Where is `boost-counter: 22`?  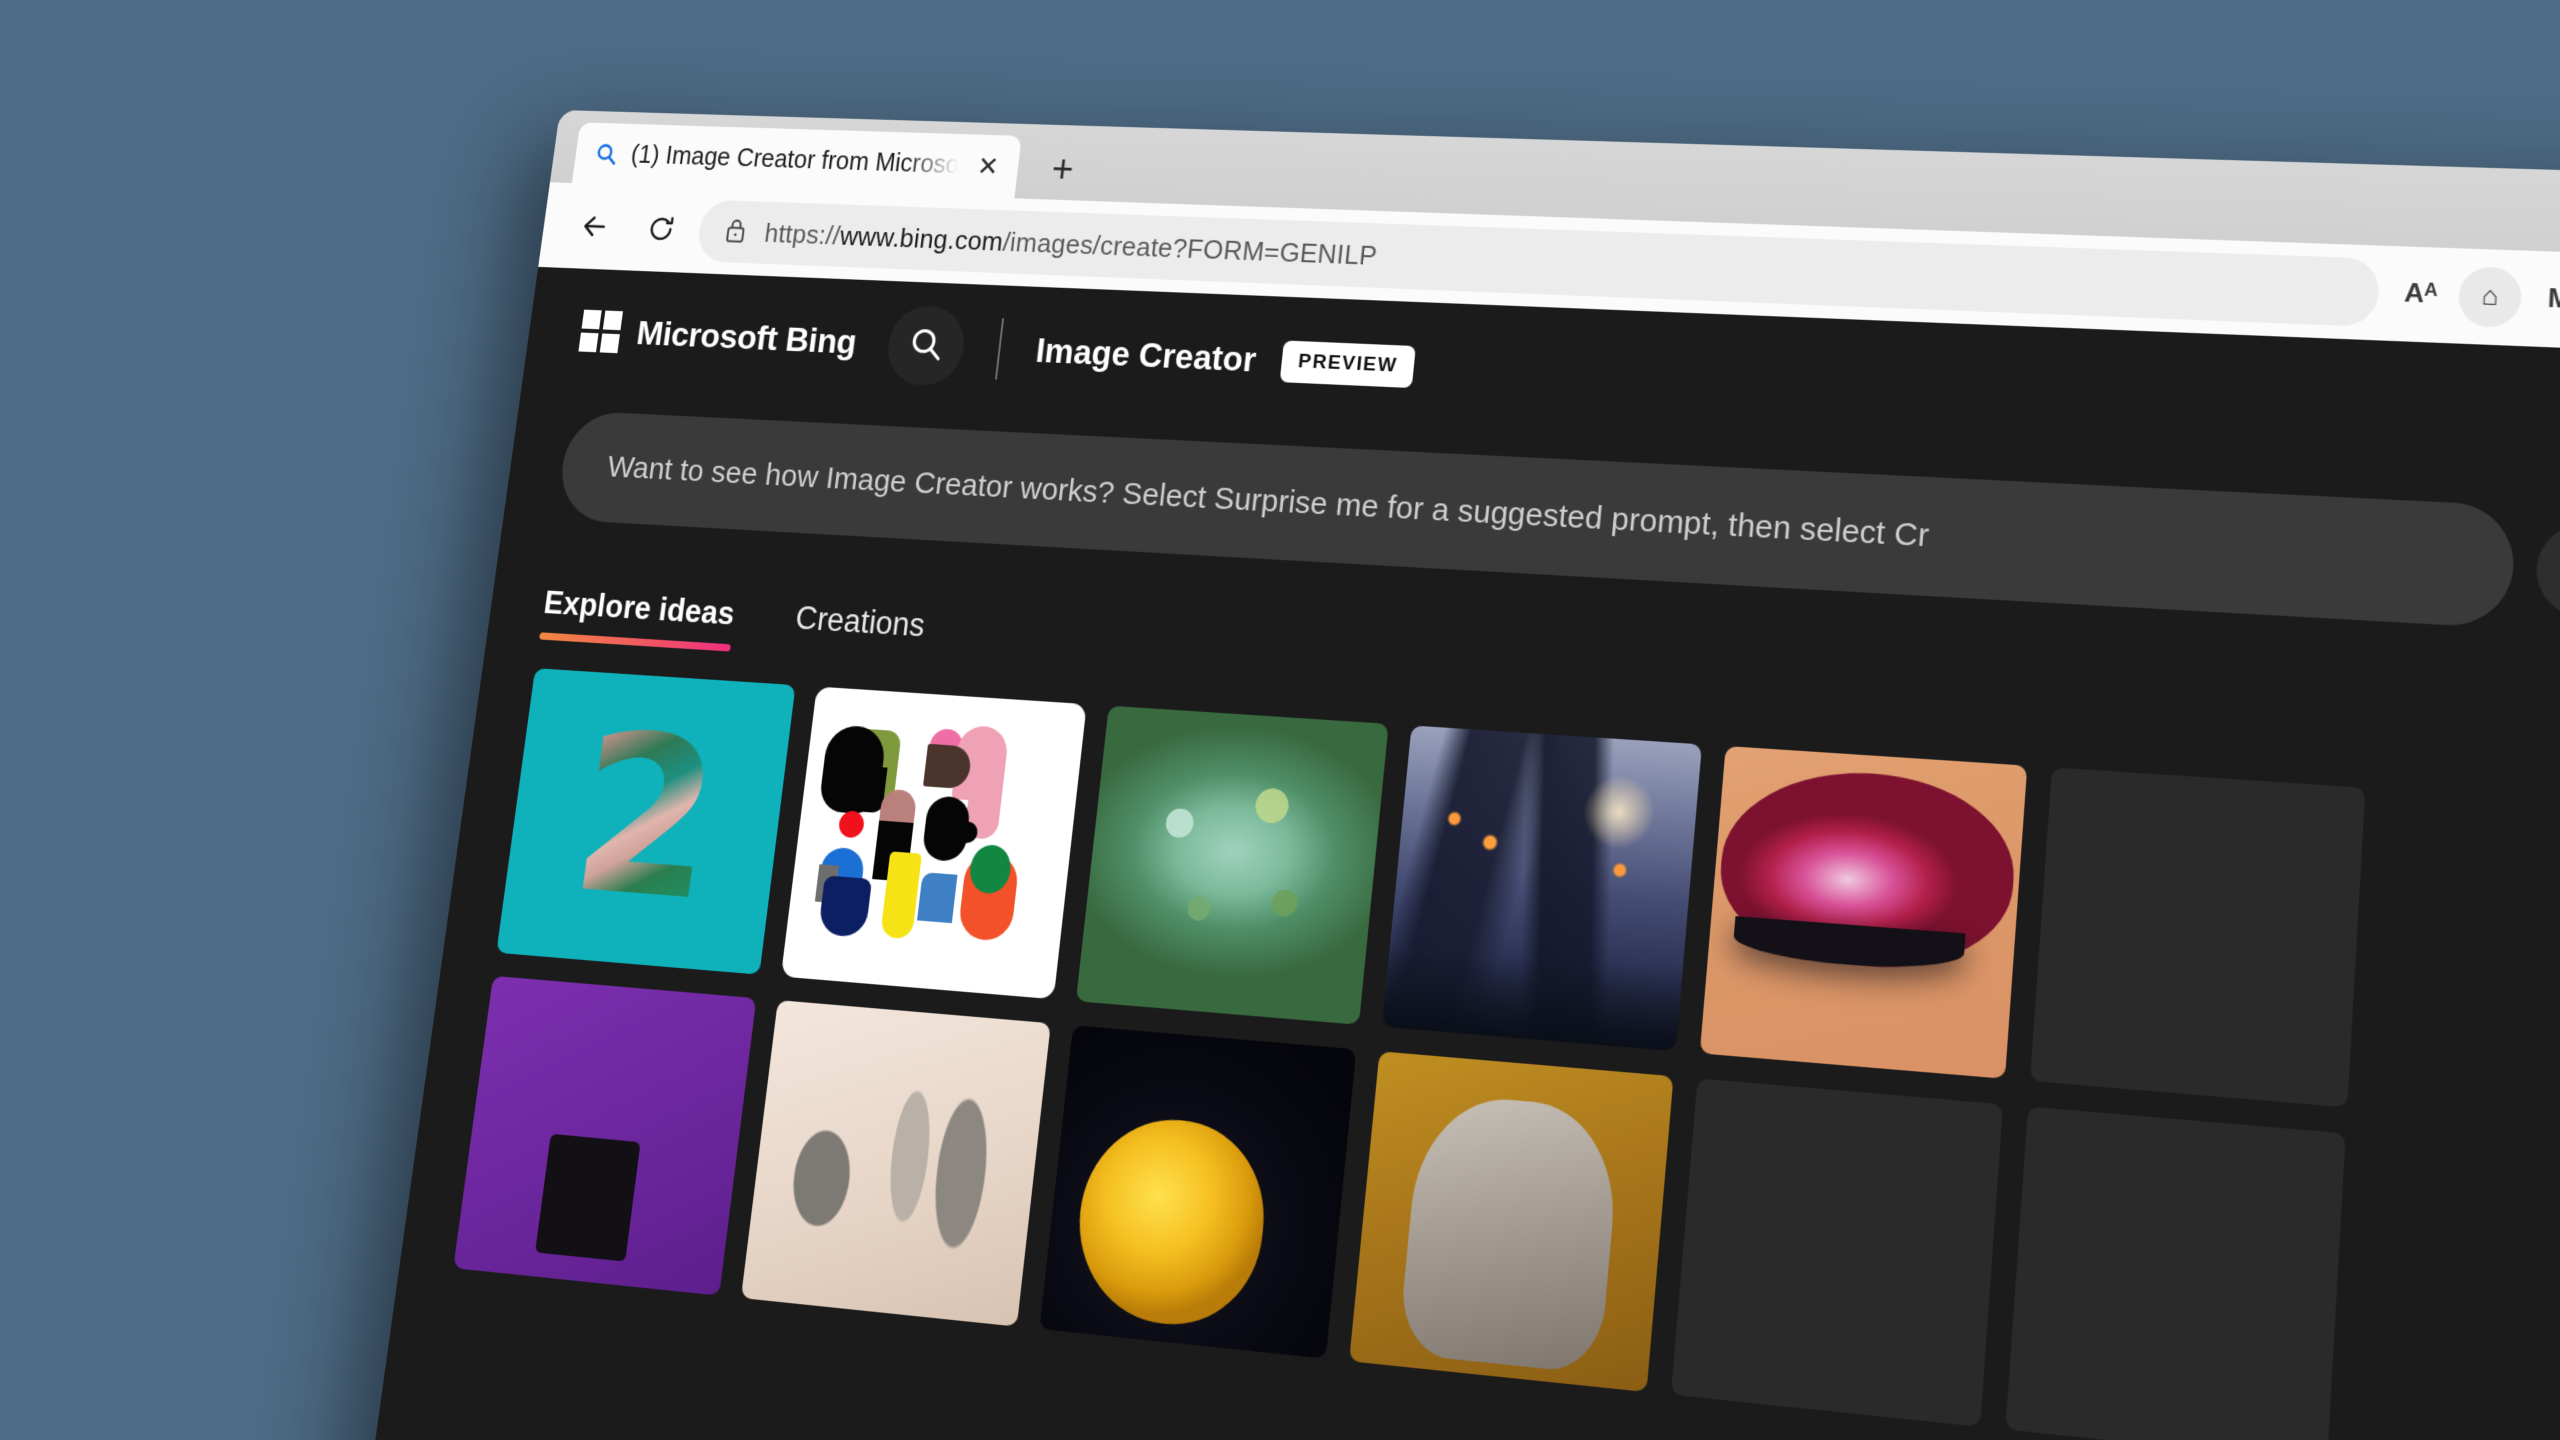
boost-counter: 22 is located at coordinates (2547, 573).